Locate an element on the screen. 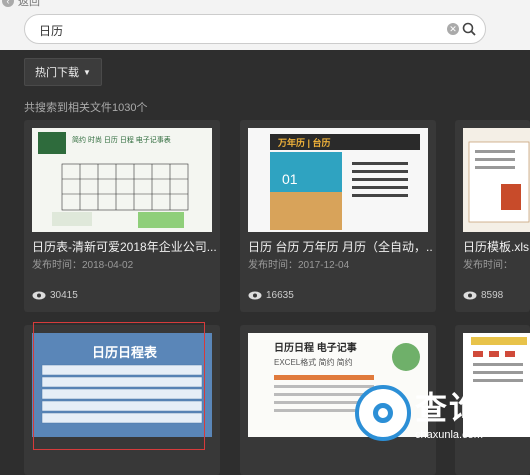  watermark: 查询啦 chaxunla.com is located at coordinates (440, 423).